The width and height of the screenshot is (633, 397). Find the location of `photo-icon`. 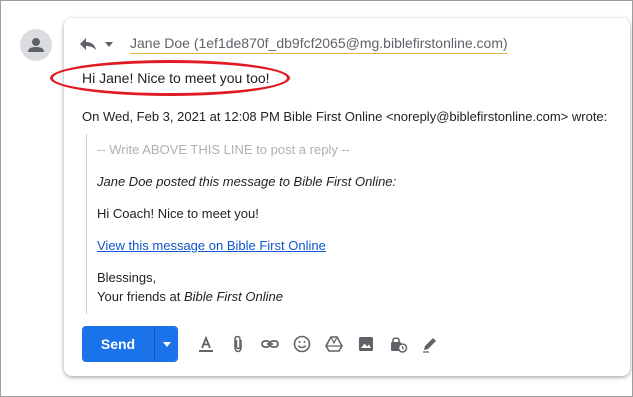

photo-icon is located at coordinates (366, 344).